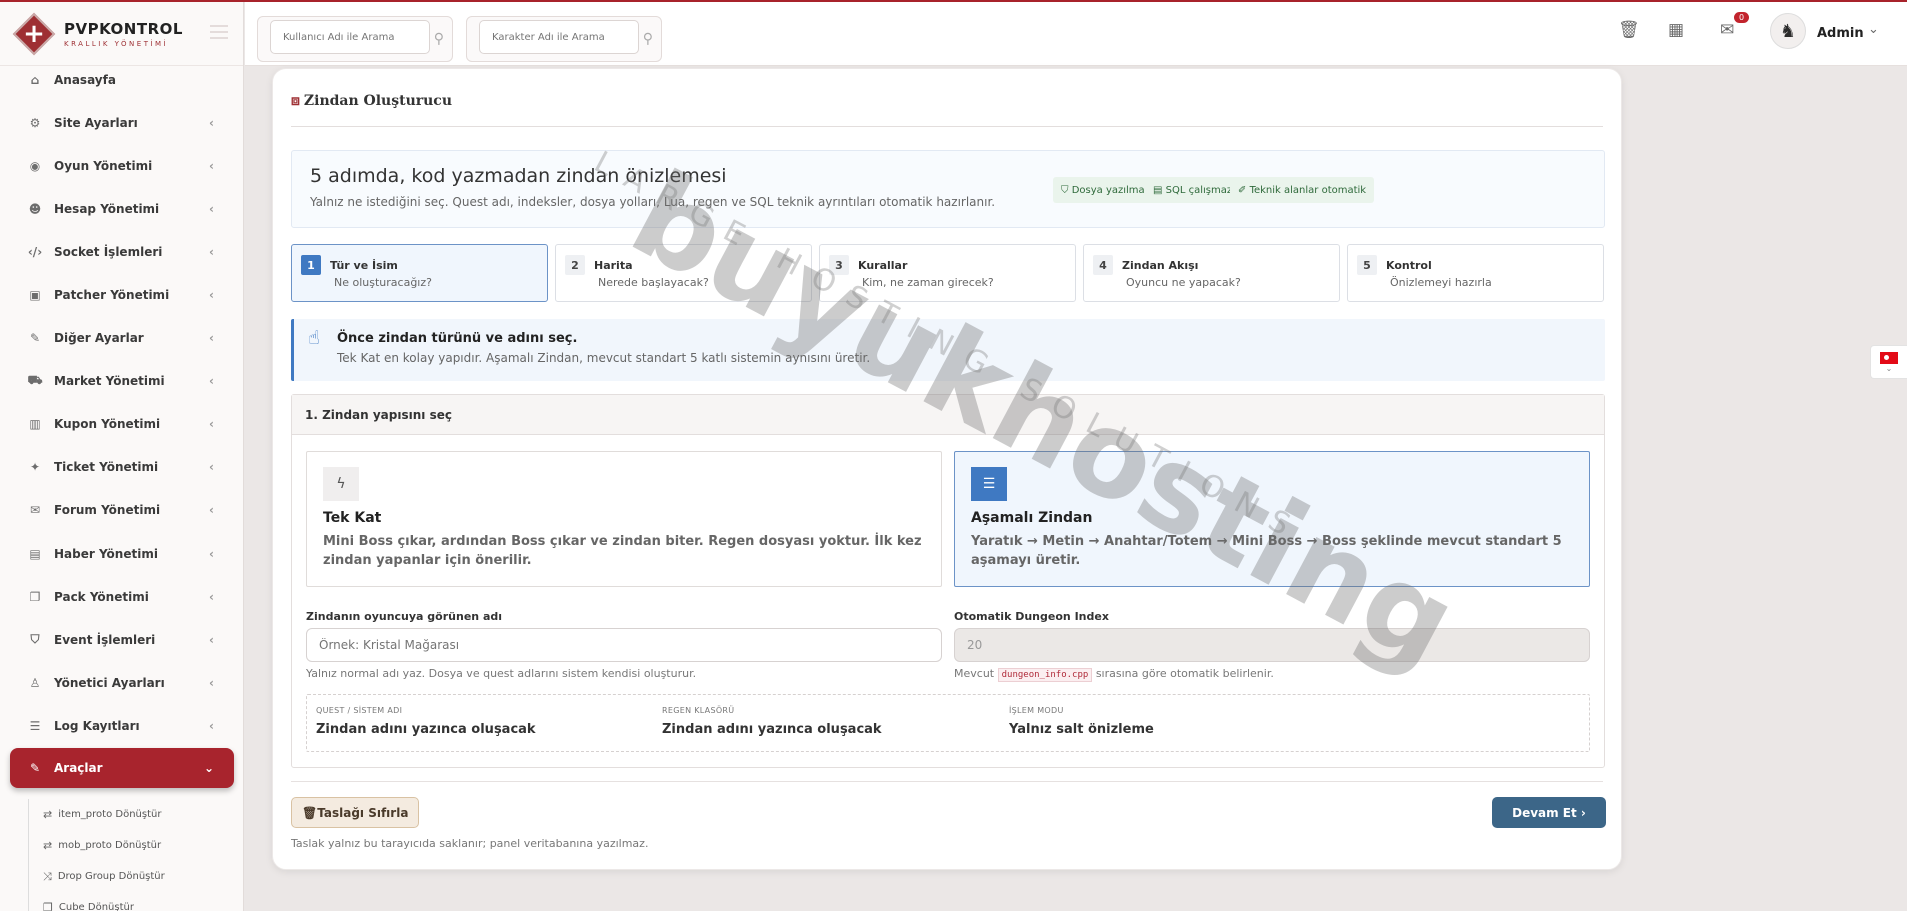  What do you see at coordinates (518, 176) in the screenshot?
I see `intro-heading: 5 adımda, kod yazmadan zindan önizlemesi` at bounding box center [518, 176].